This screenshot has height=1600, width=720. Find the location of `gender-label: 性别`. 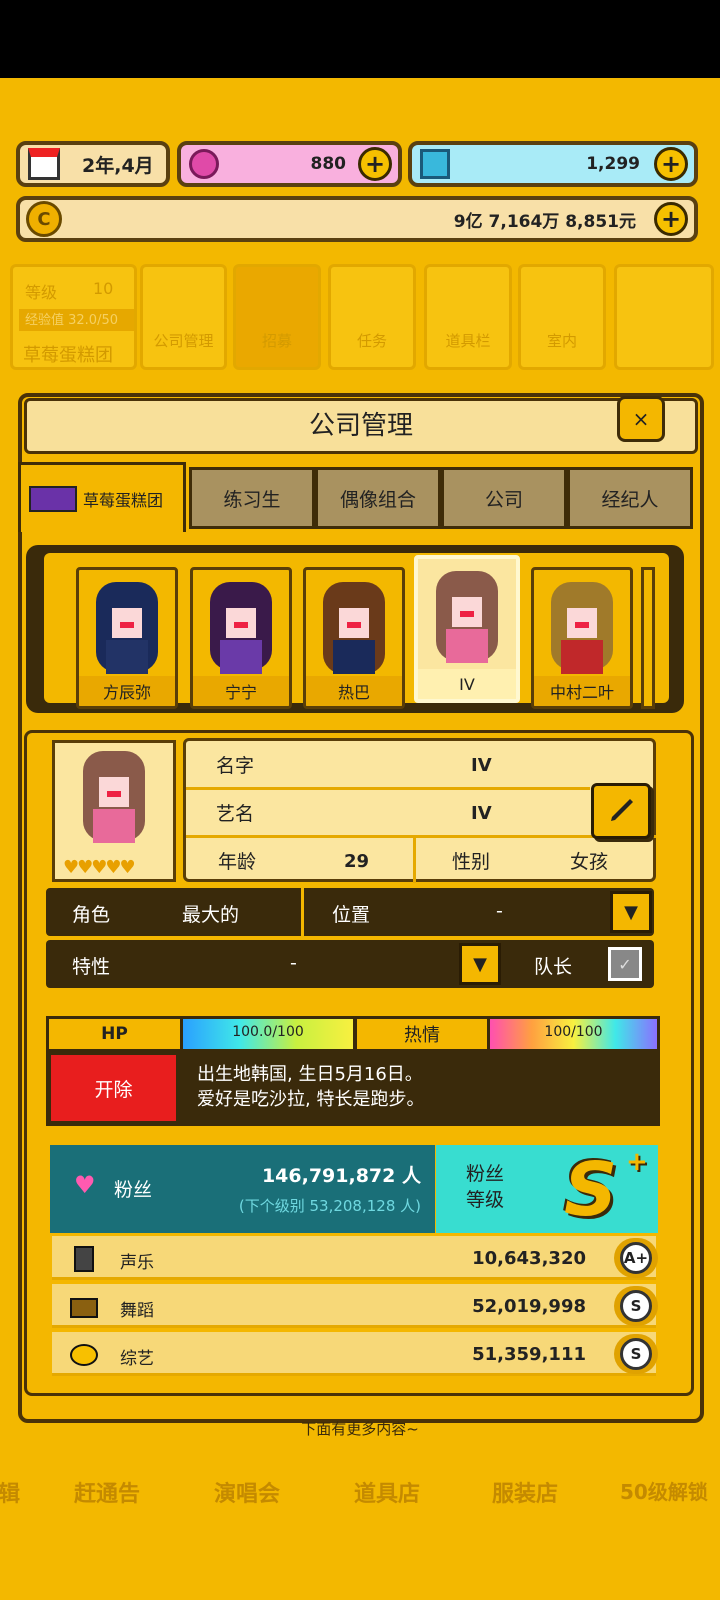

gender-label: 性别 is located at coordinates (471, 862).